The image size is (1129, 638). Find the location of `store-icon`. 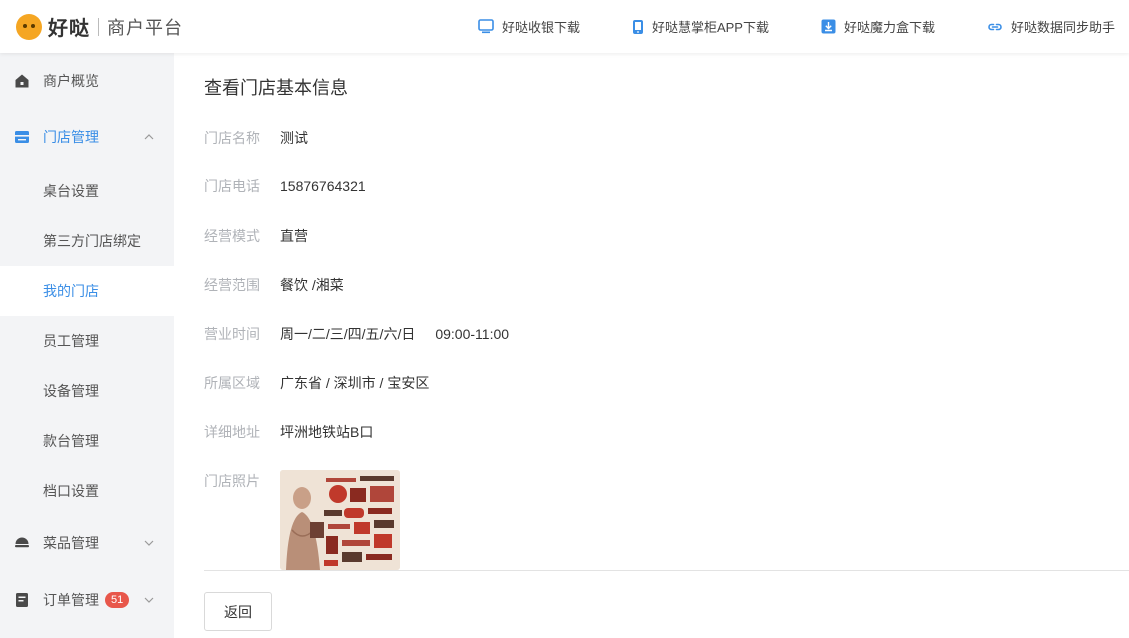

store-icon is located at coordinates (22, 137).